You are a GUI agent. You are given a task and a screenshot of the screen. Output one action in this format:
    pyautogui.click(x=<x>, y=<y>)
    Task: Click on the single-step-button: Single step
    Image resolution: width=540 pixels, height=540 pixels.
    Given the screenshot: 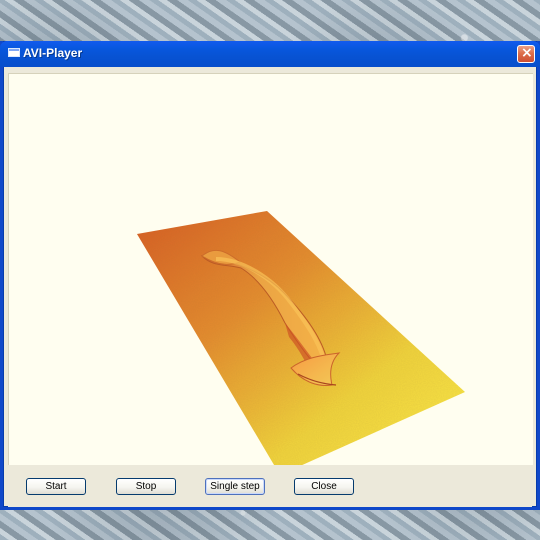 What is the action you would take?
    pyautogui.click(x=235, y=486)
    